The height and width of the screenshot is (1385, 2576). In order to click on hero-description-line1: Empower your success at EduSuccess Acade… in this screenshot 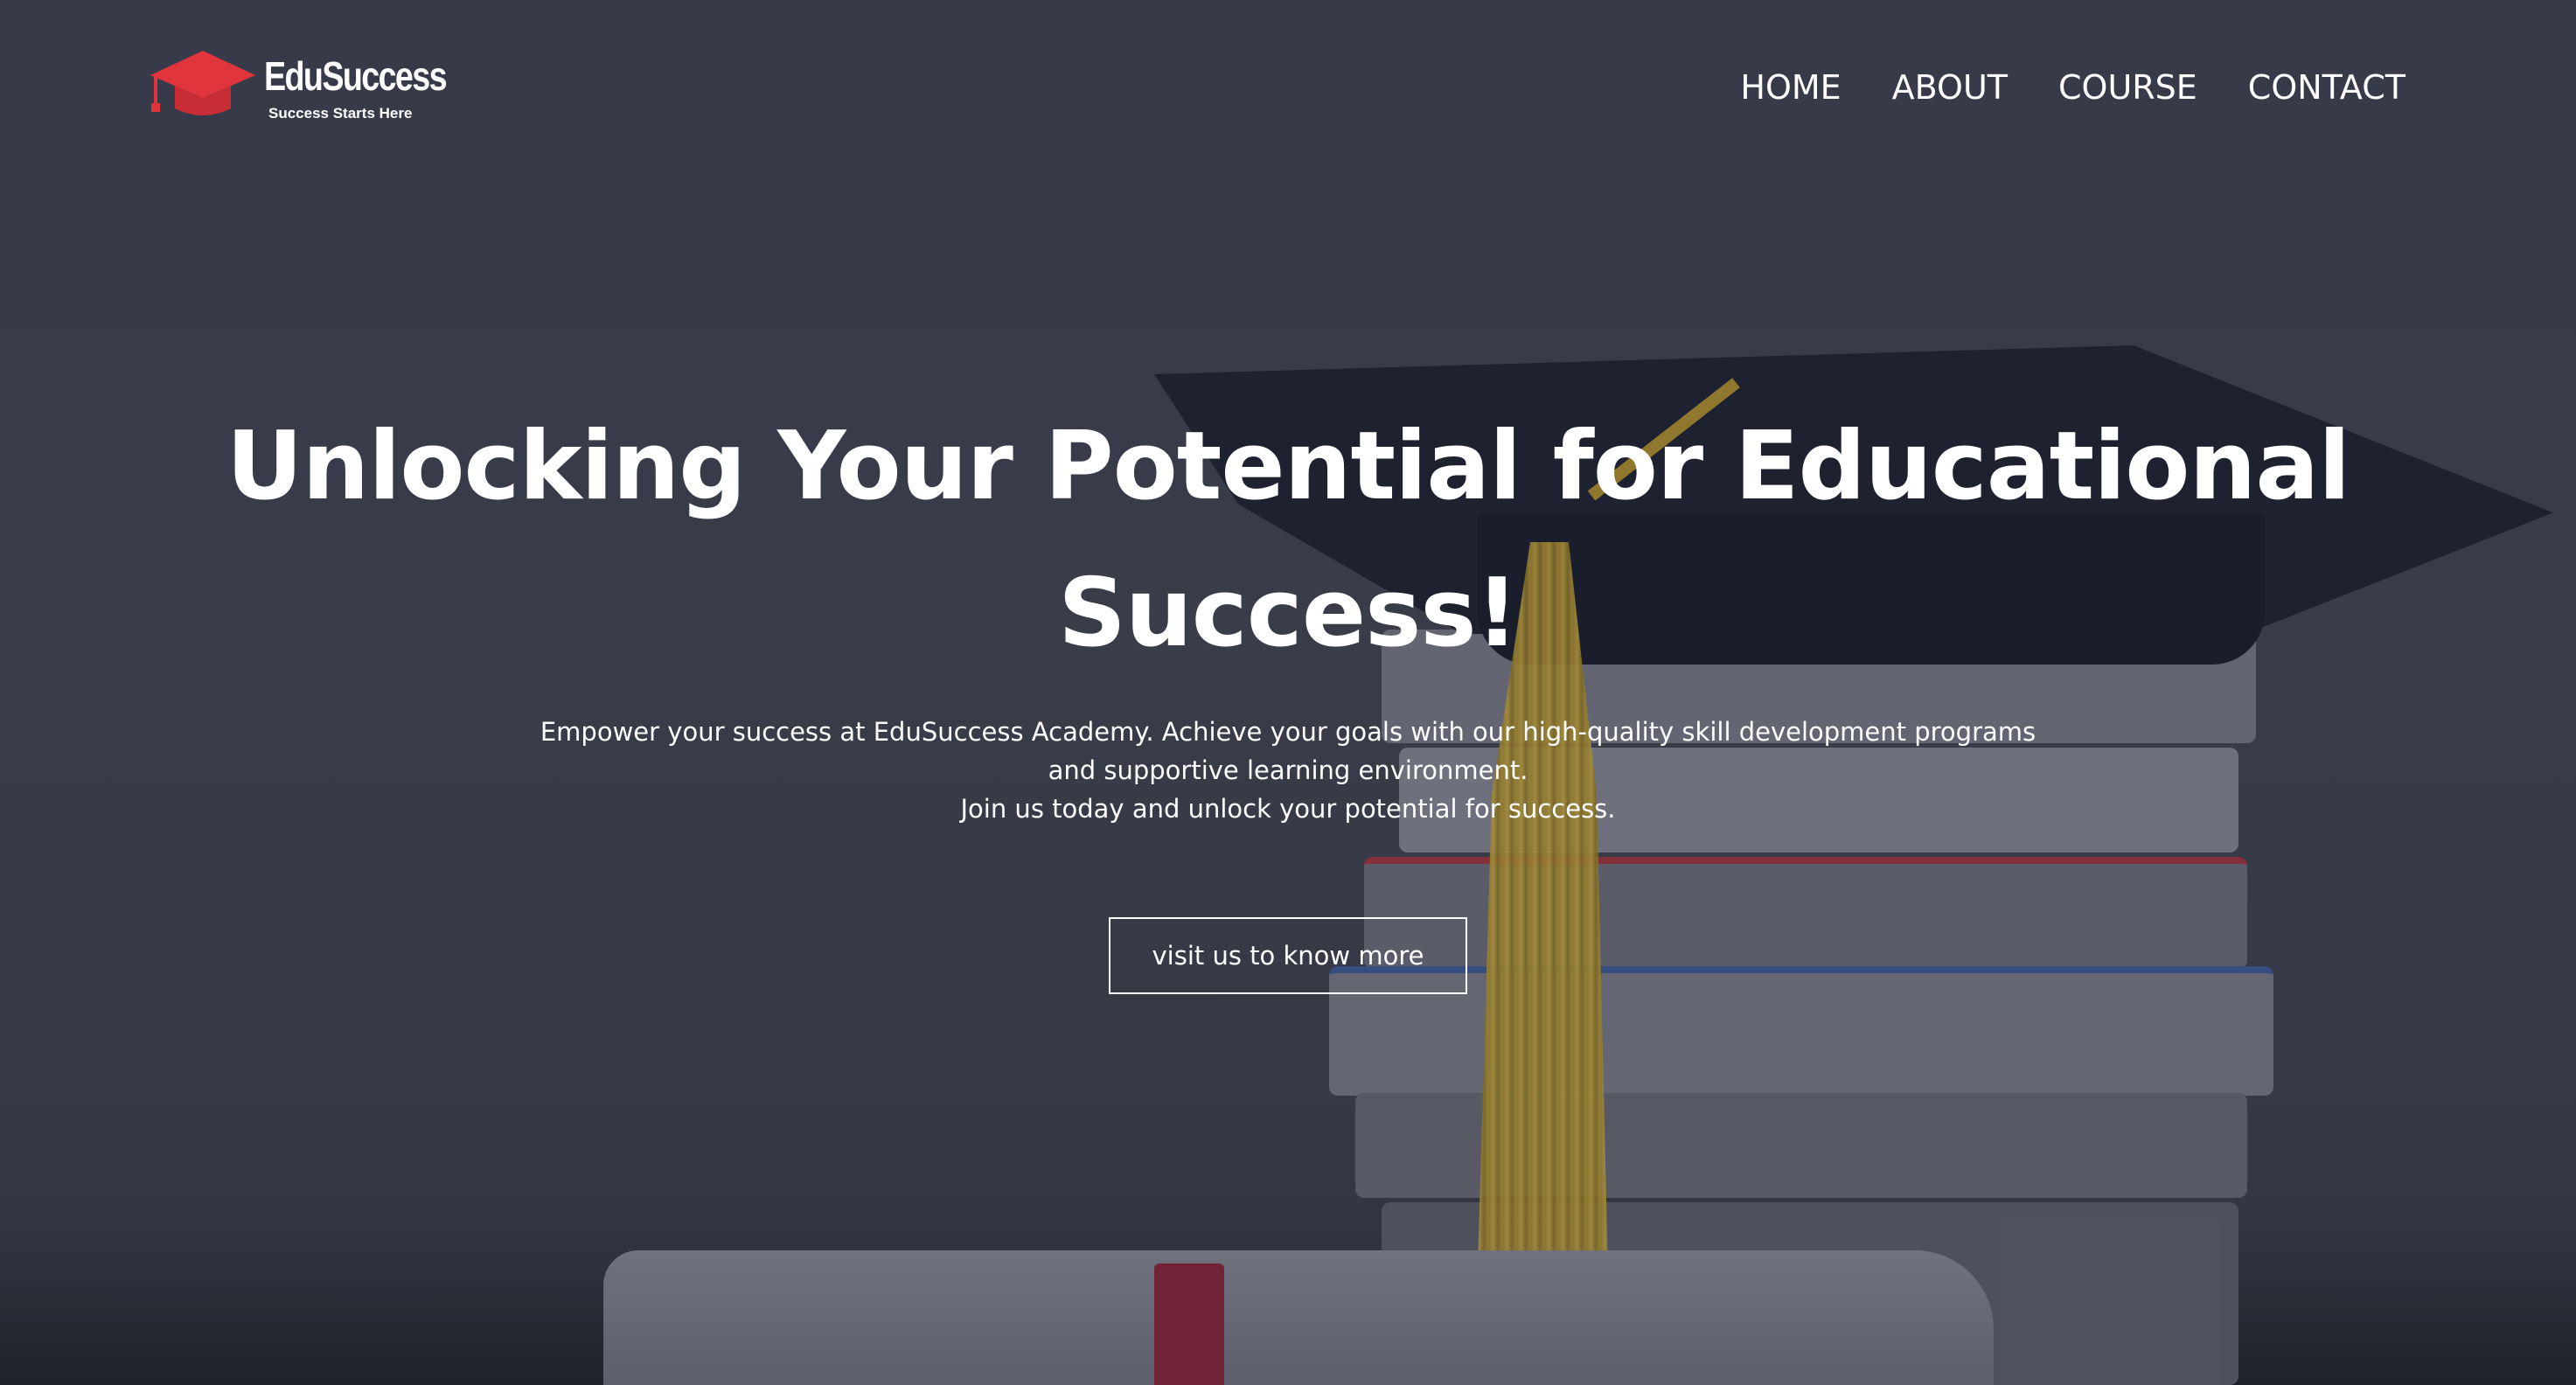, I will do `click(1288, 732)`.